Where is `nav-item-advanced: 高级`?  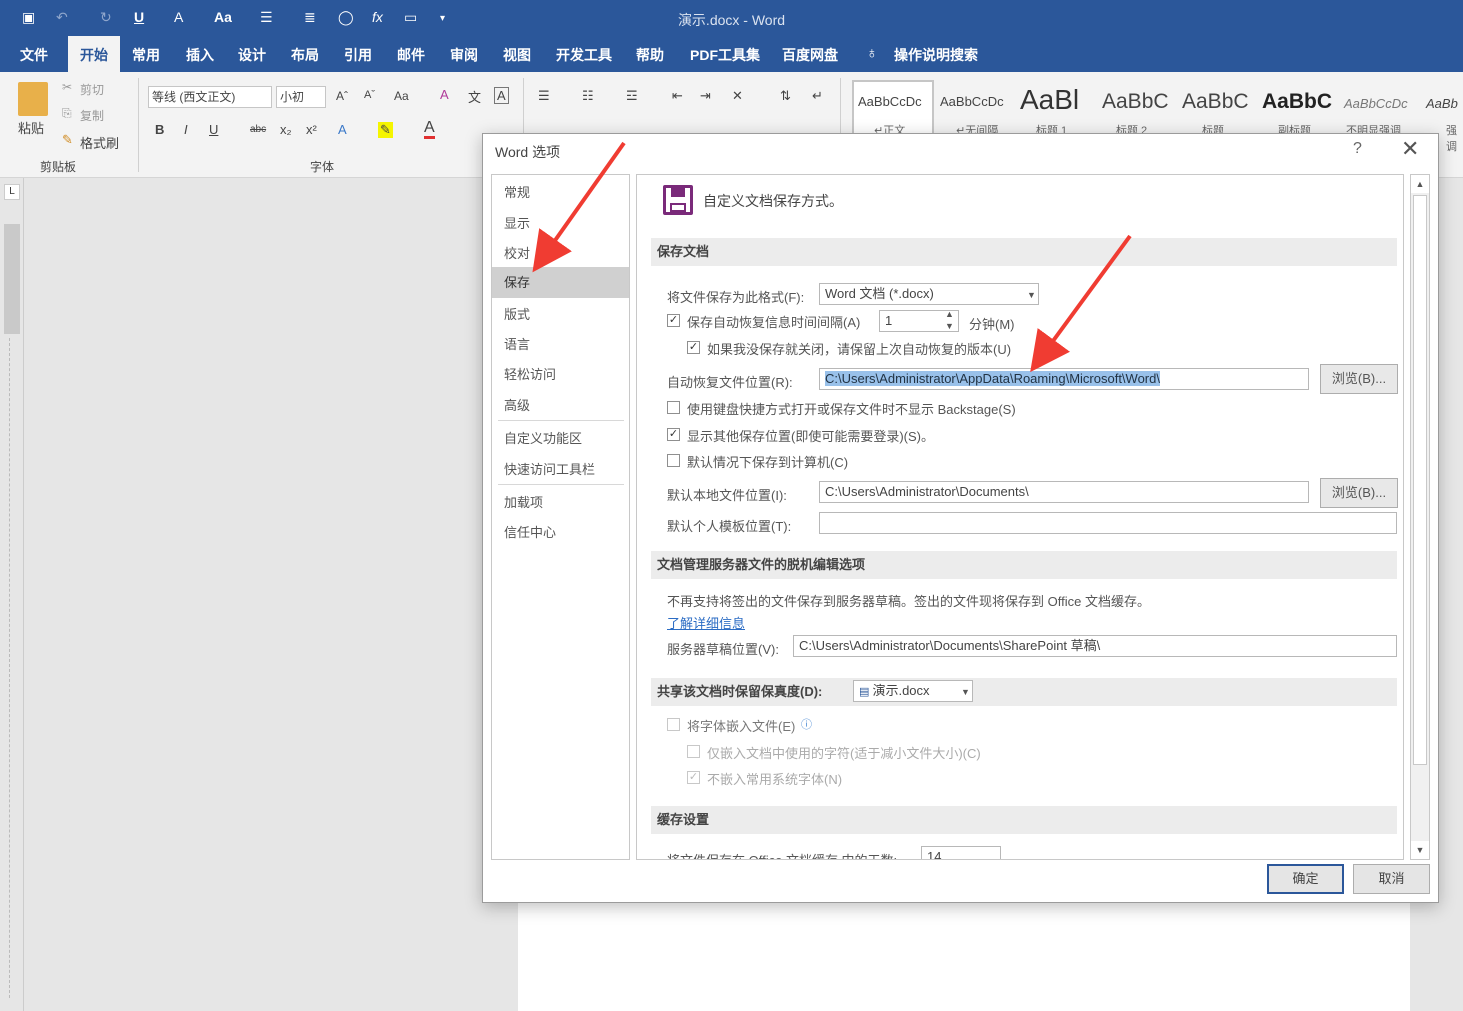
nav-item-advanced: 高级 is located at coordinates (560, 405).